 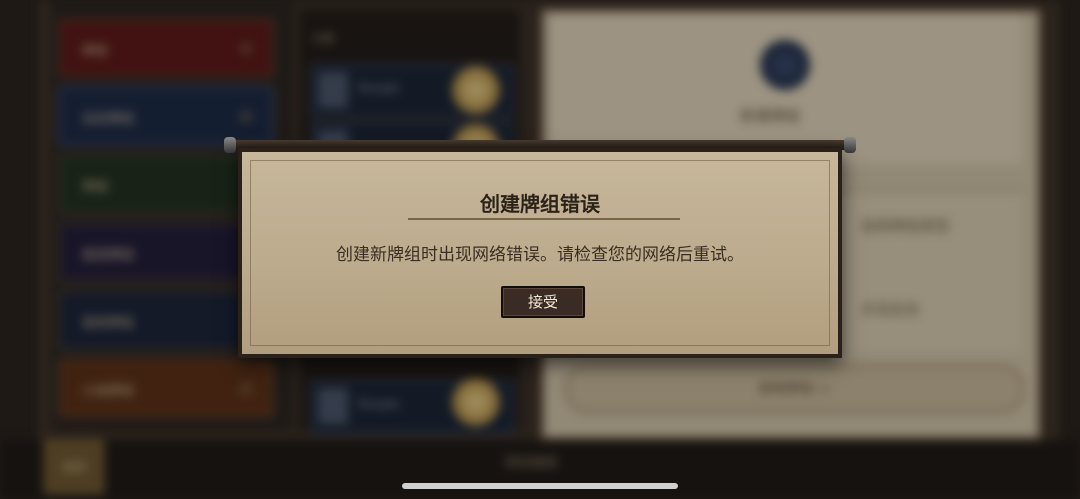 What do you see at coordinates (544, 219) in the screenshot?
I see `title-divider` at bounding box center [544, 219].